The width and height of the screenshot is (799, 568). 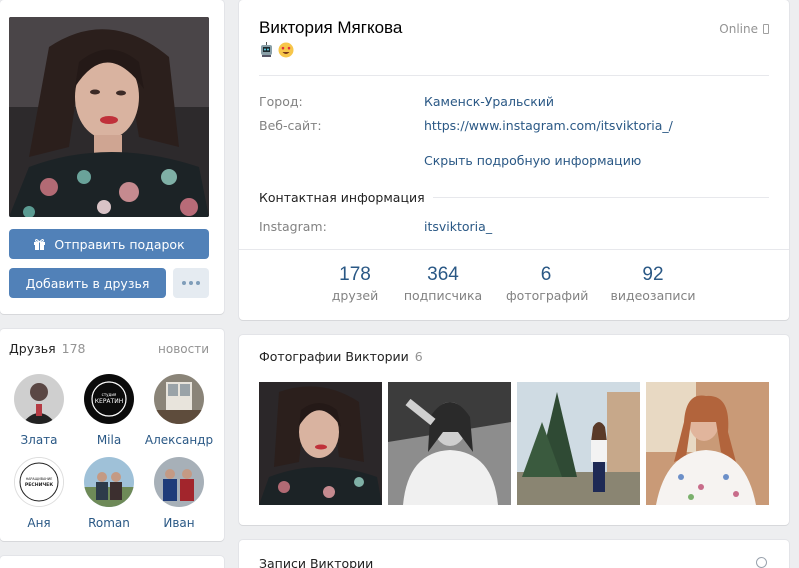 What do you see at coordinates (276, 50) in the screenshot?
I see `status-emoji` at bounding box center [276, 50].